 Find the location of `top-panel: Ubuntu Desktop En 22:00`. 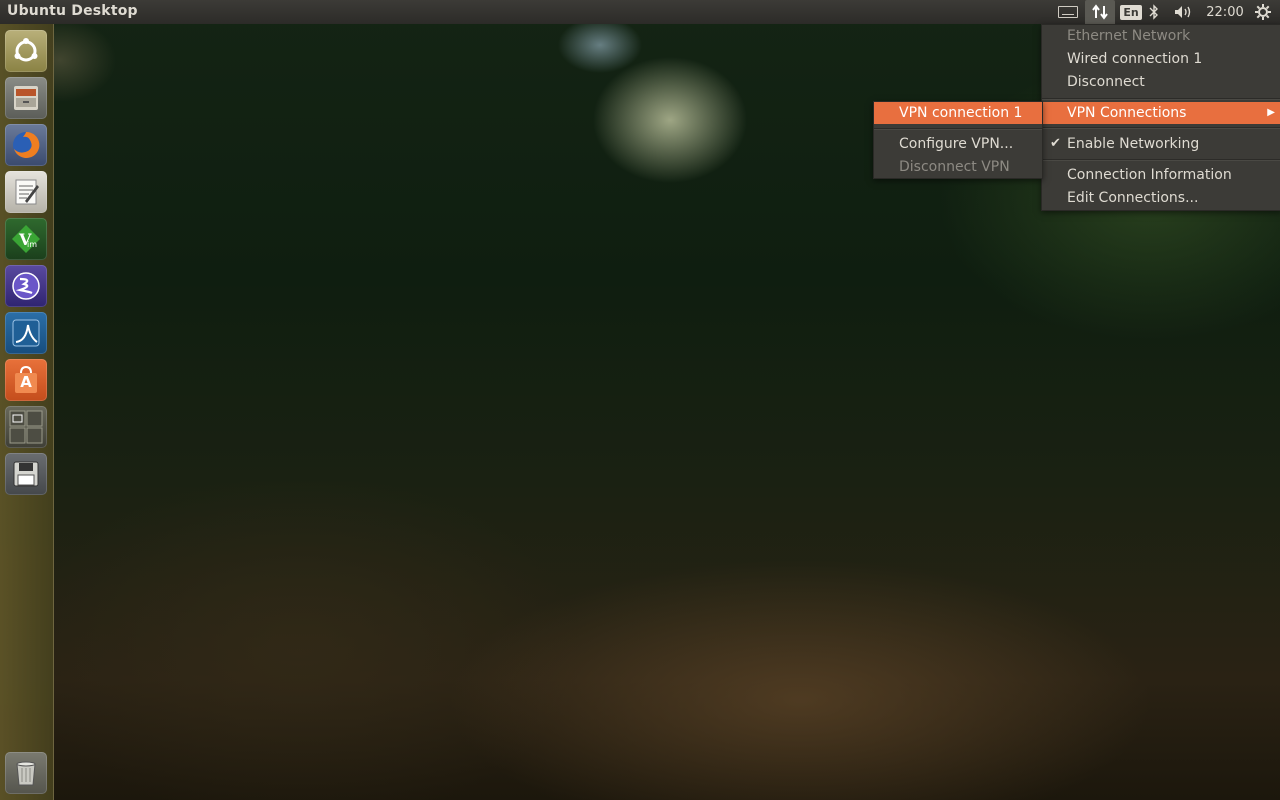

top-panel: Ubuntu Desktop En 22:00 is located at coordinates (640, 12).